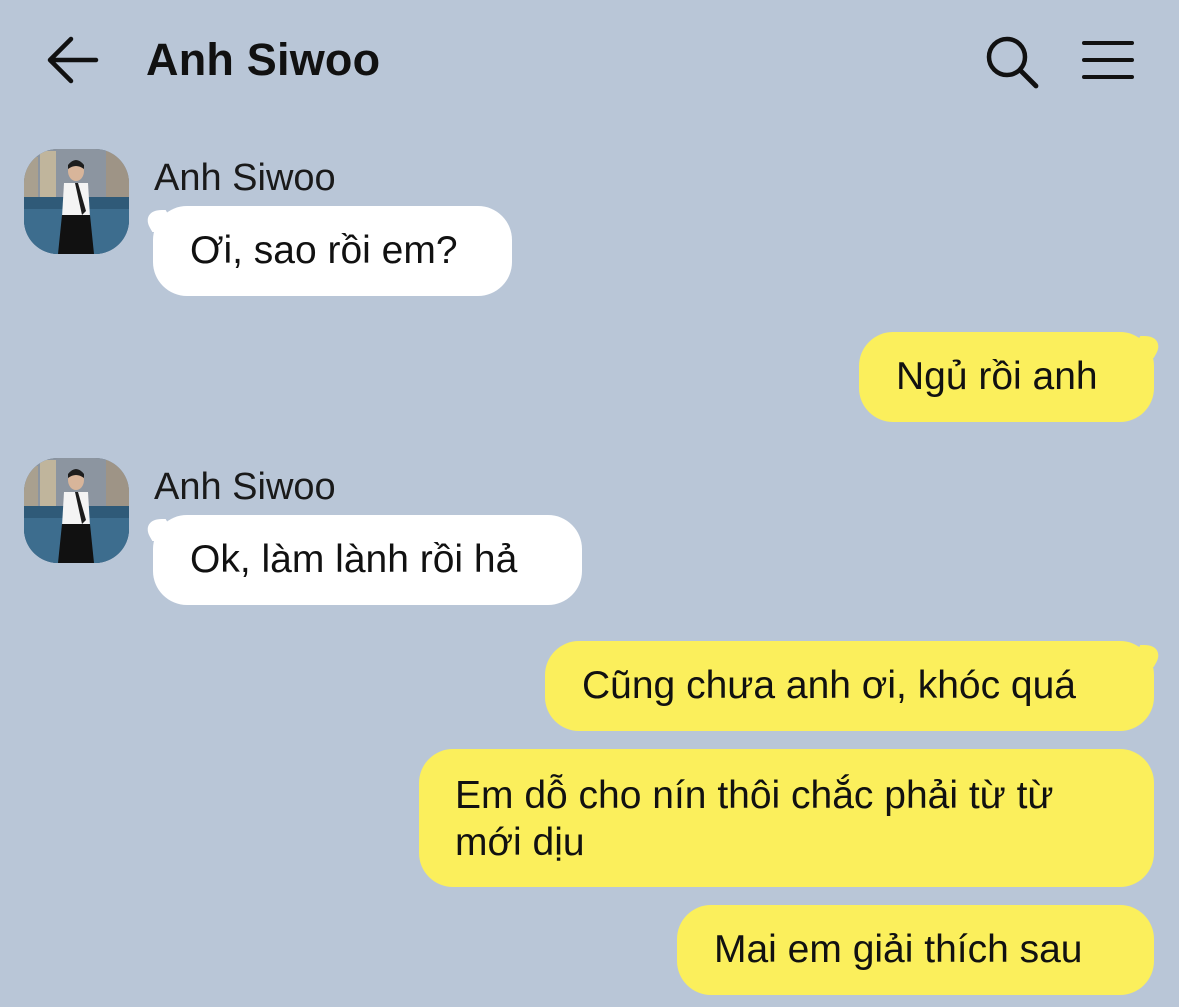  What do you see at coordinates (263, 59) in the screenshot?
I see `chat-title: Anh Siwoo` at bounding box center [263, 59].